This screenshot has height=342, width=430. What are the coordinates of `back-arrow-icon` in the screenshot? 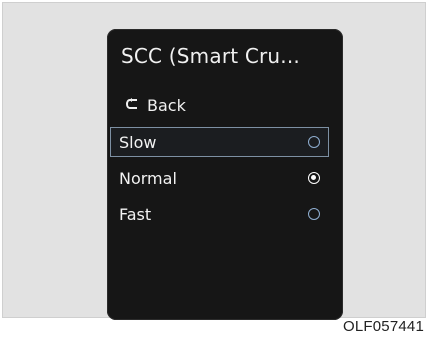 It's located at (133, 105).